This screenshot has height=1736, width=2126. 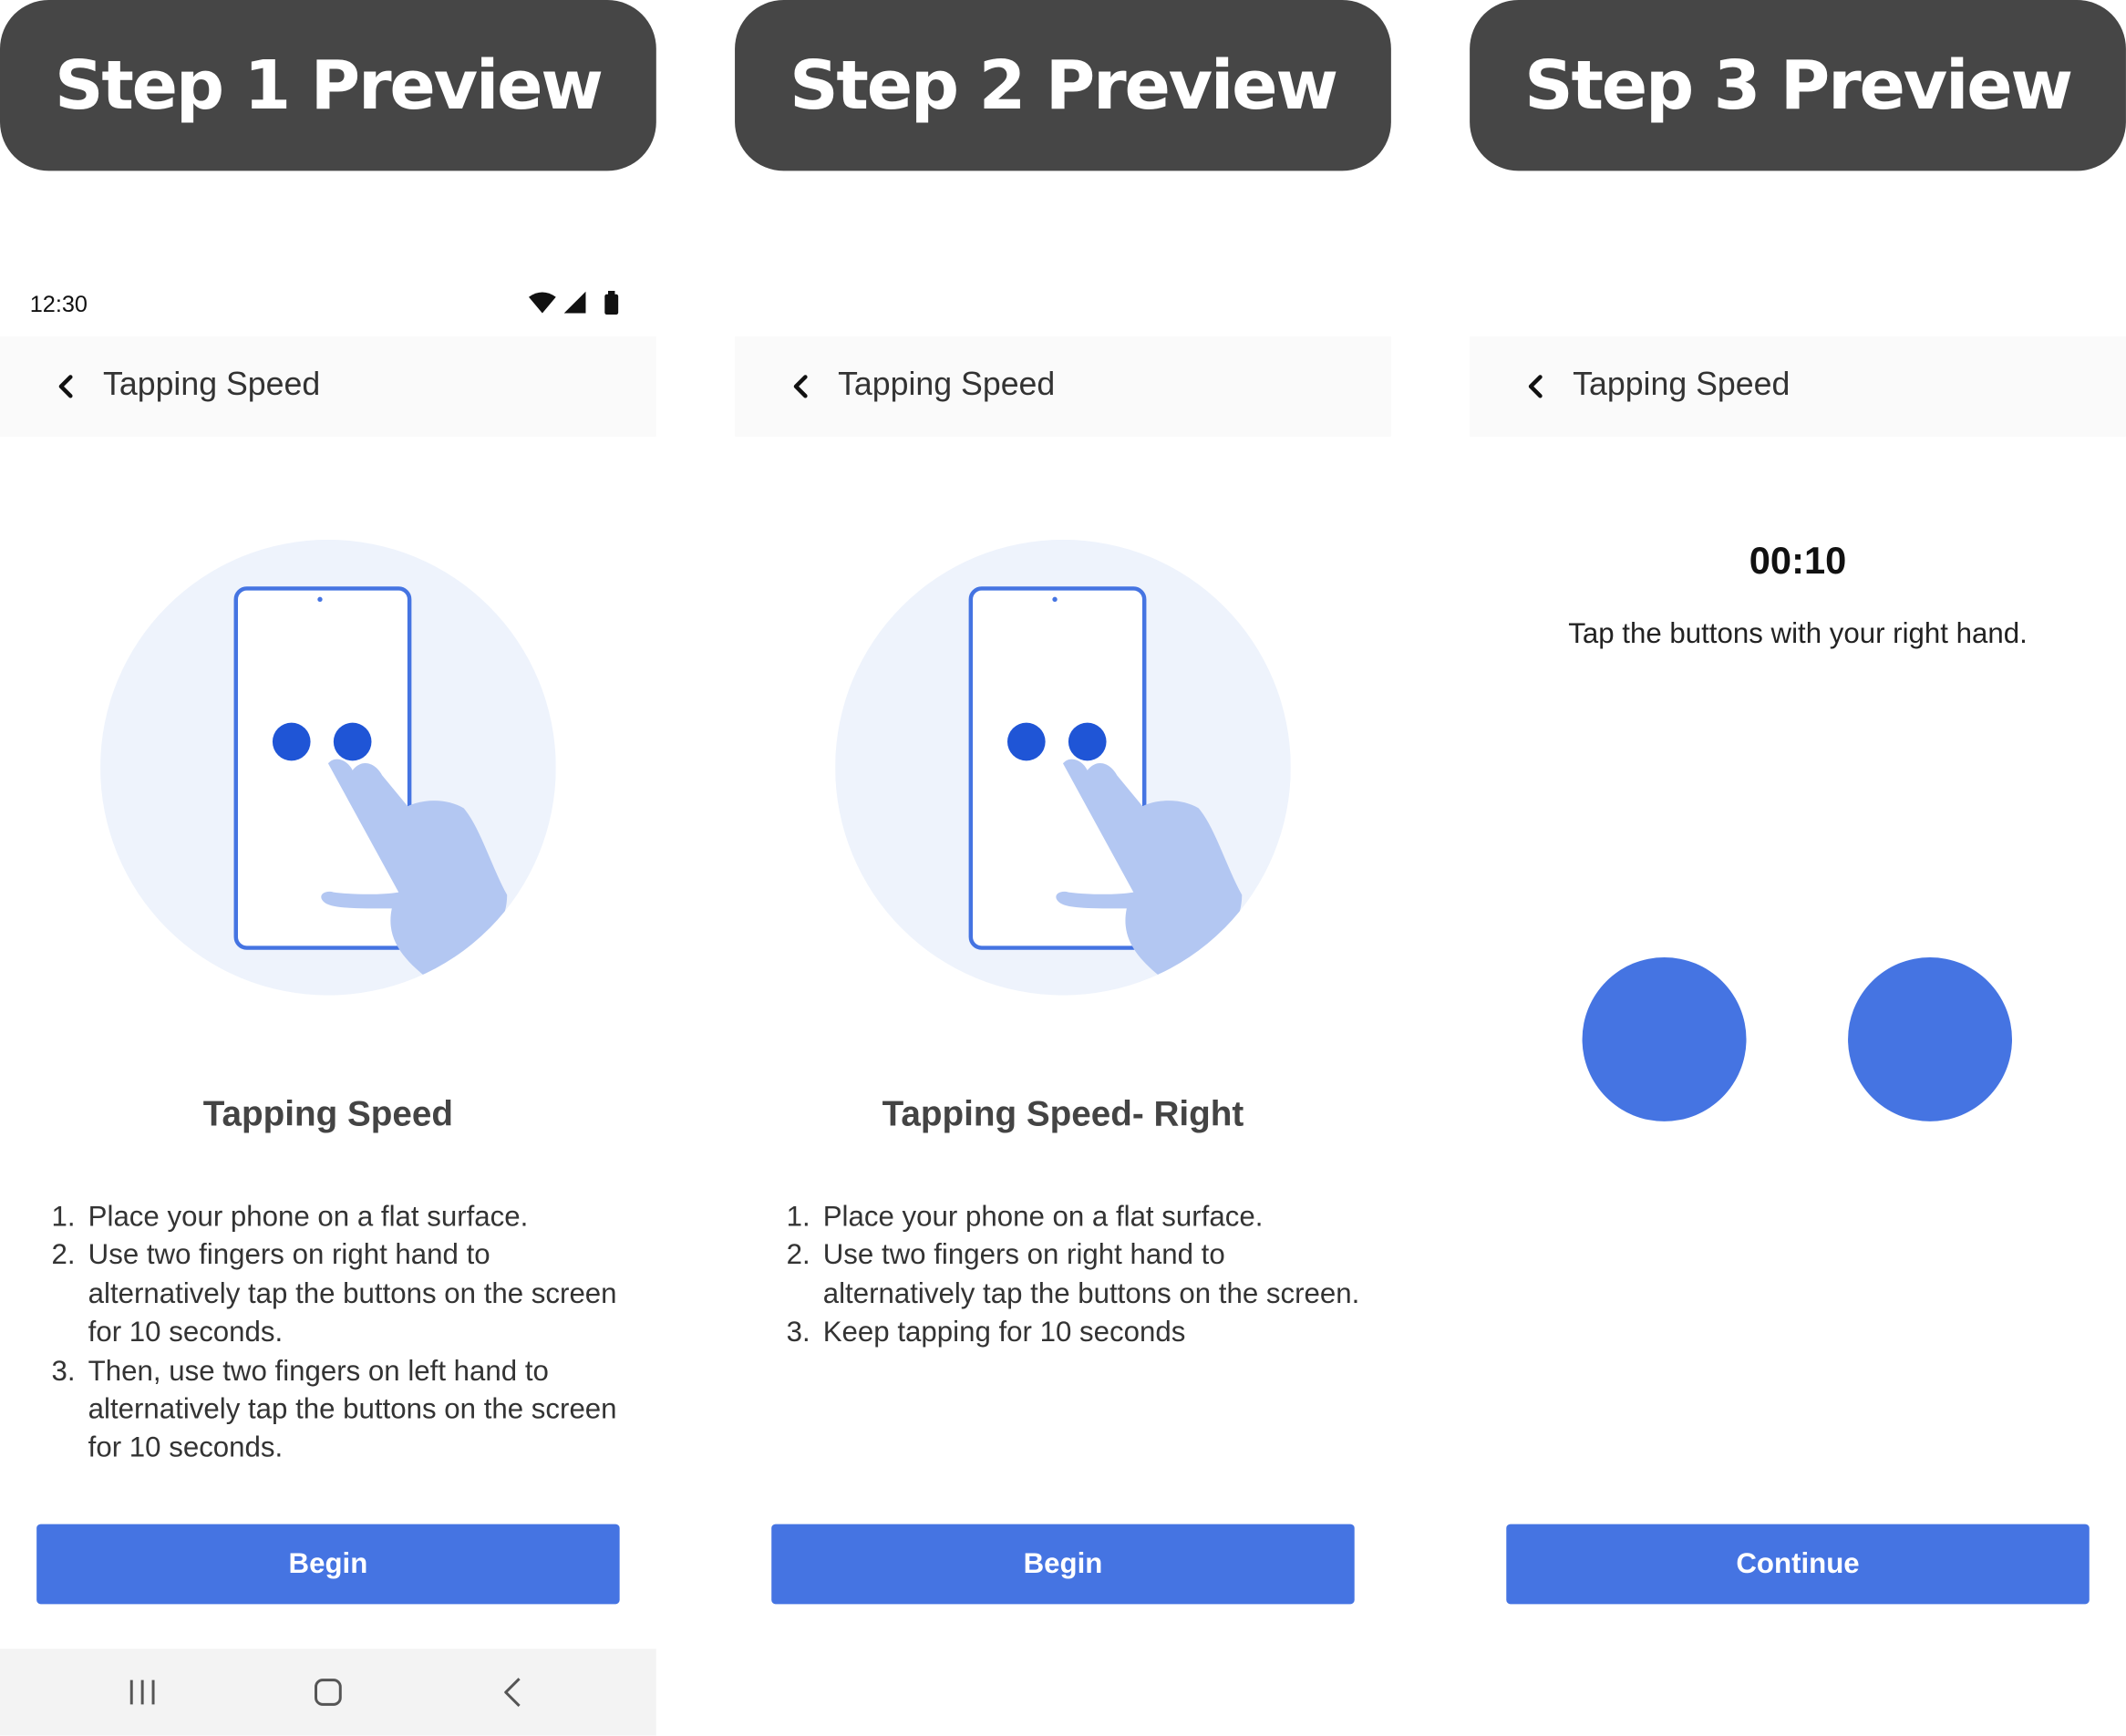 I want to click on home-button, so click(x=328, y=1692).